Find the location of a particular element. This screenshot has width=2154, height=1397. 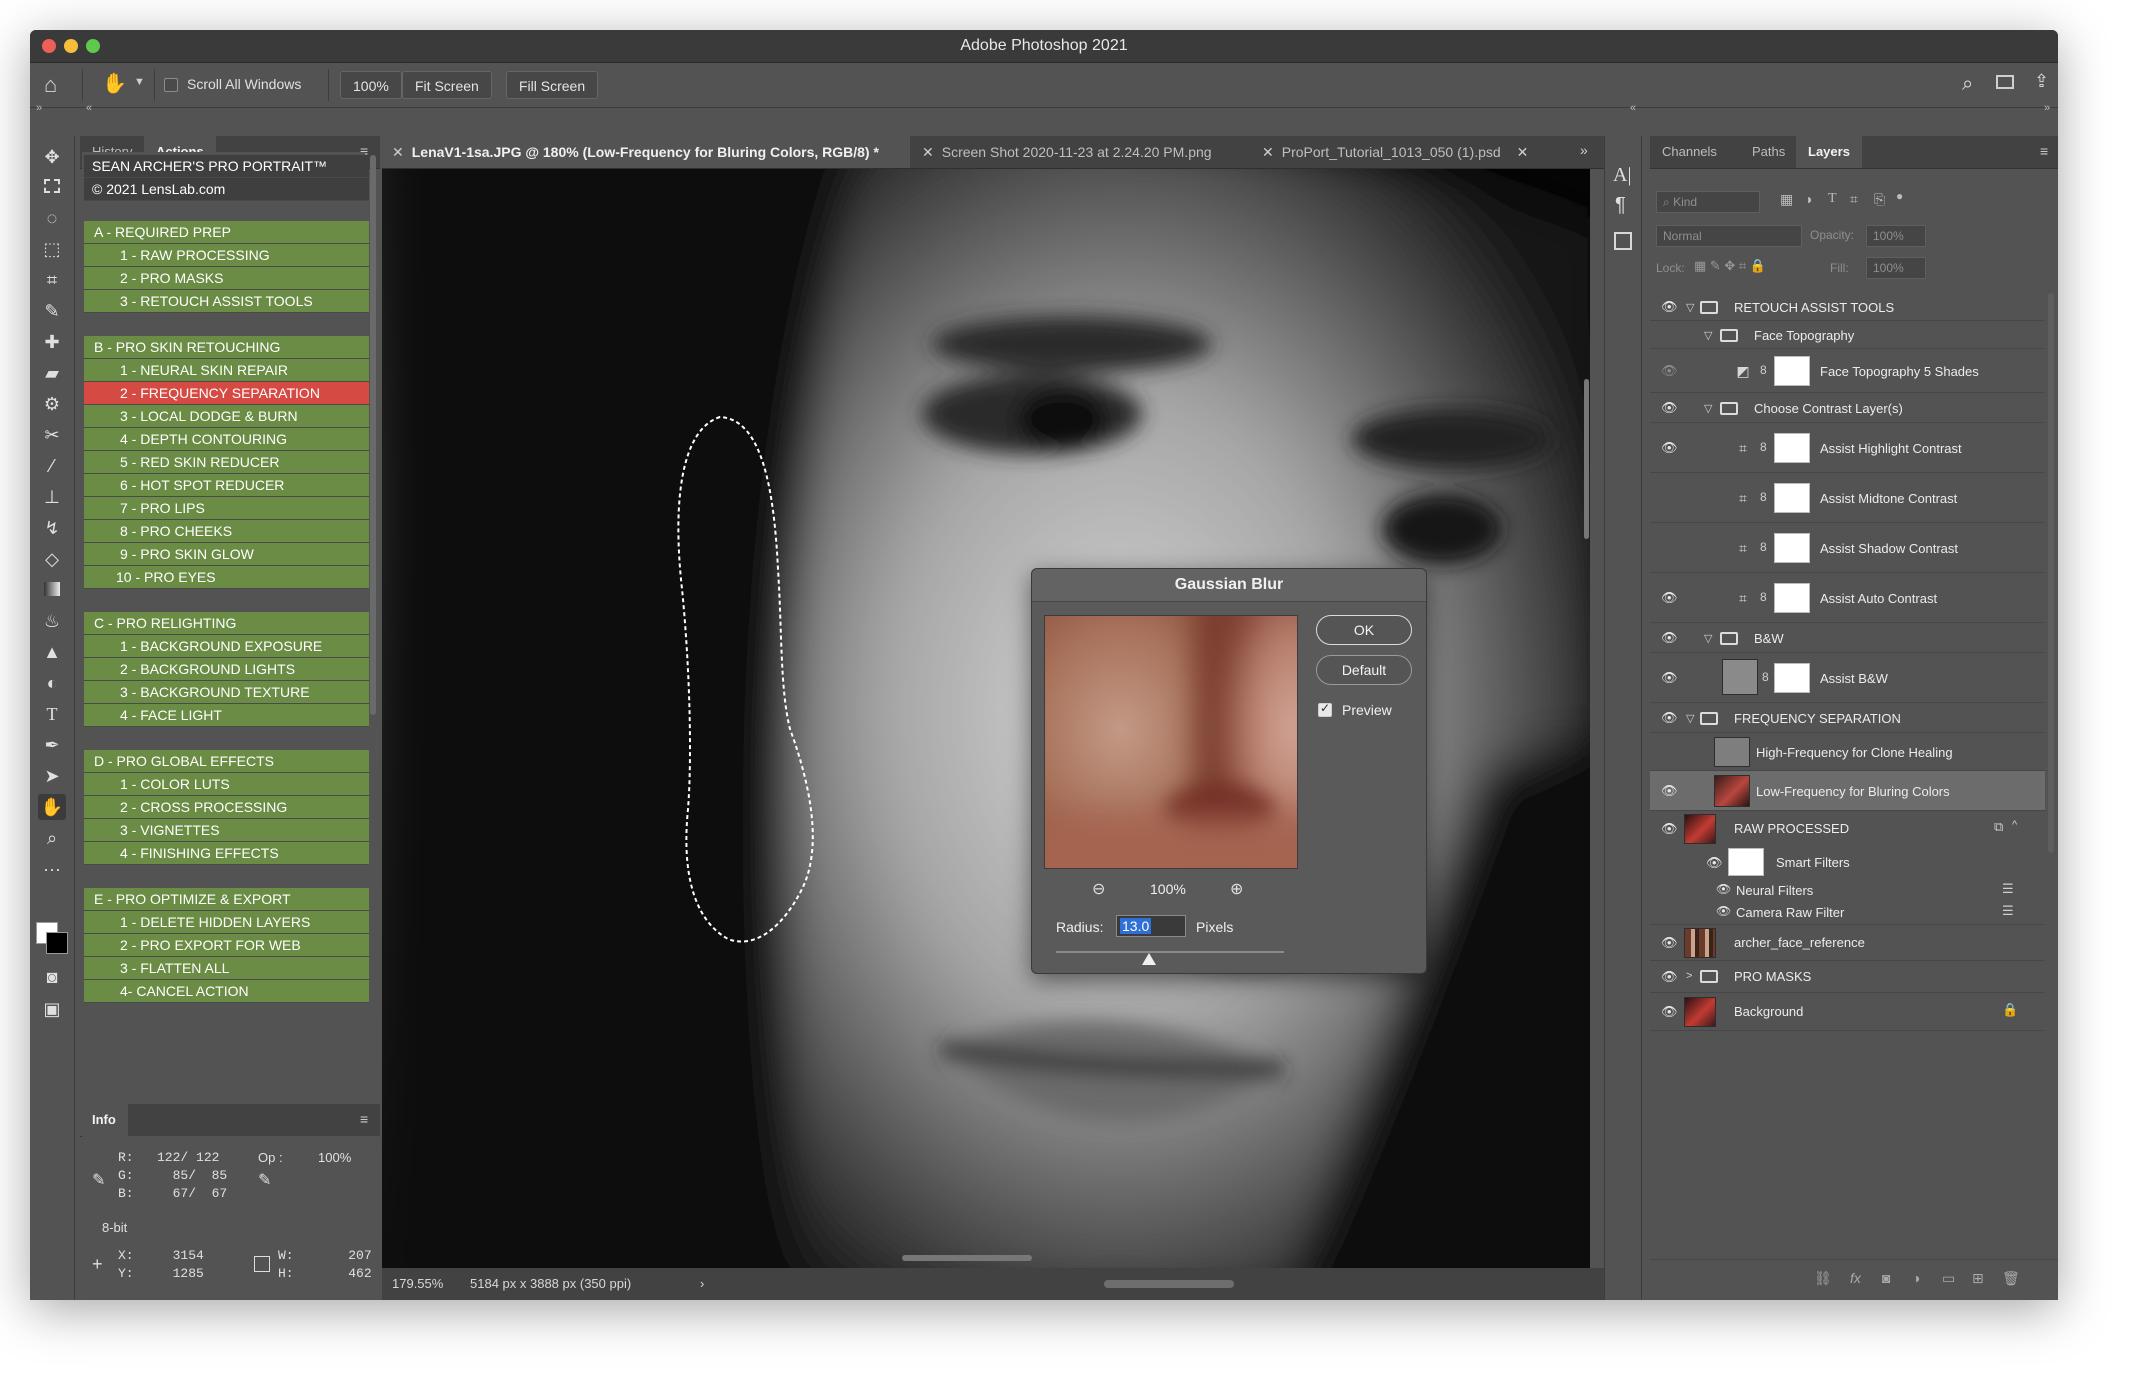

filter-options-icon: ☰ is located at coordinates (2008, 889).